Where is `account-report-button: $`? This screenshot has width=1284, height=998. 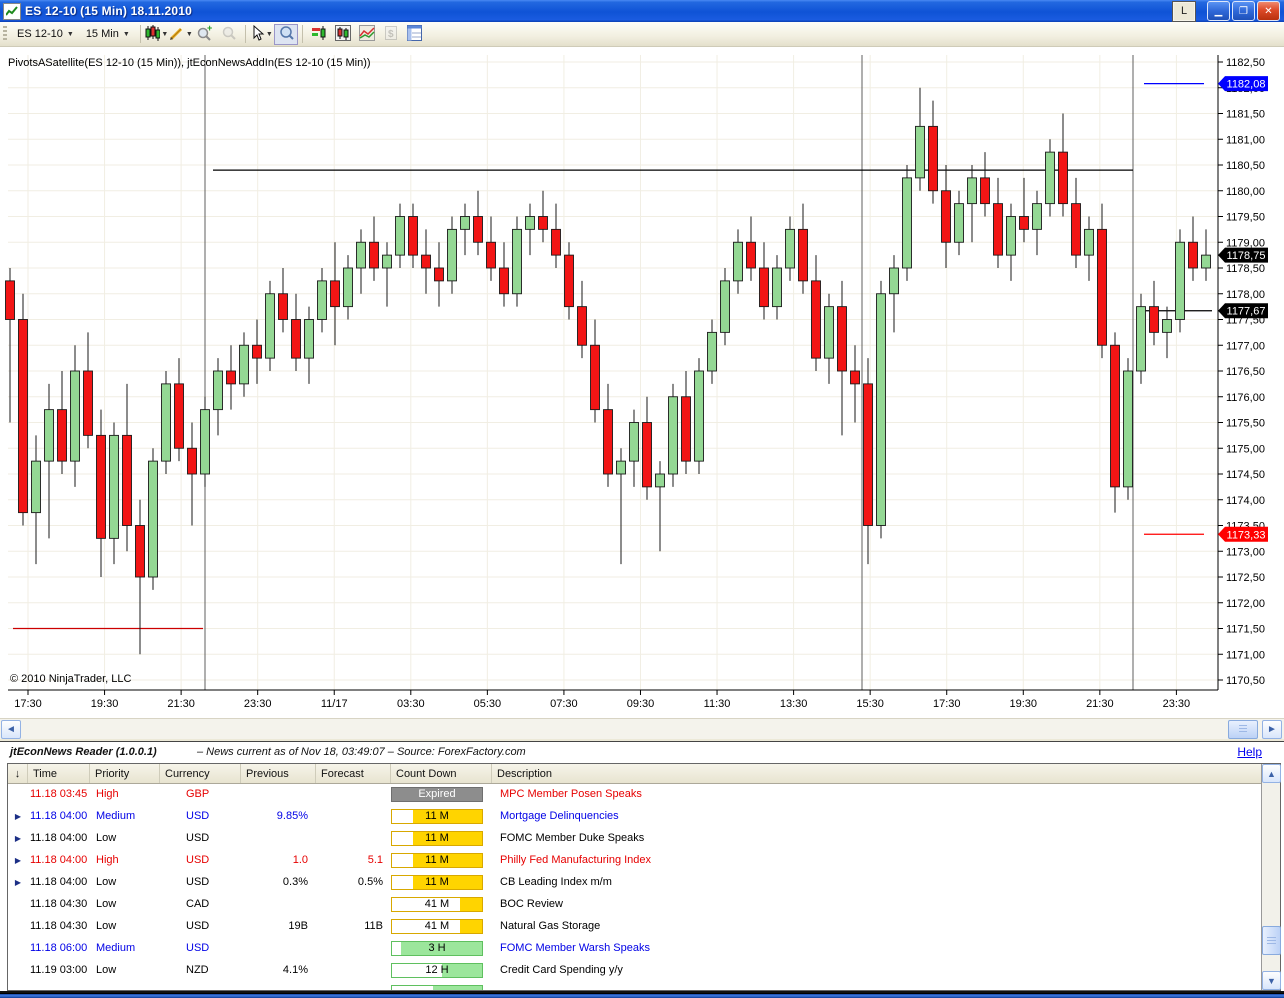 account-report-button: $ is located at coordinates (391, 34).